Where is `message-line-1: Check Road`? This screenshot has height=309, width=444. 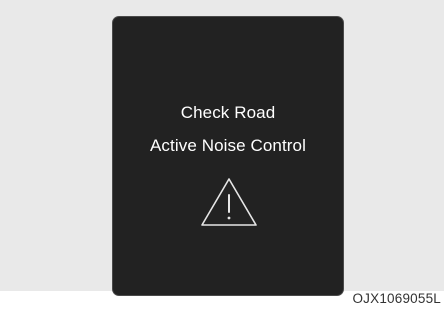 message-line-1: Check Road is located at coordinates (228, 112).